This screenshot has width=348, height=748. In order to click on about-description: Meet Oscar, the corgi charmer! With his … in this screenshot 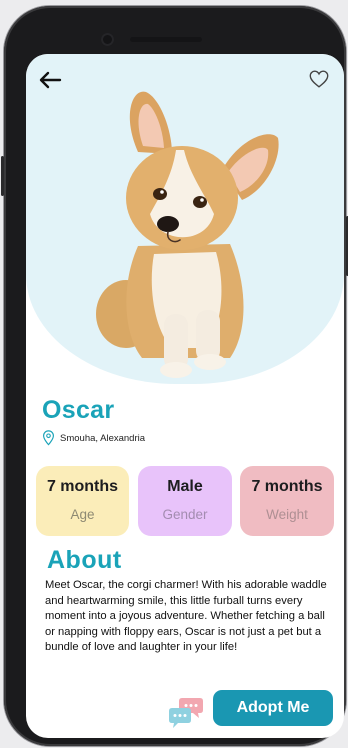, I will do `click(186, 616)`.